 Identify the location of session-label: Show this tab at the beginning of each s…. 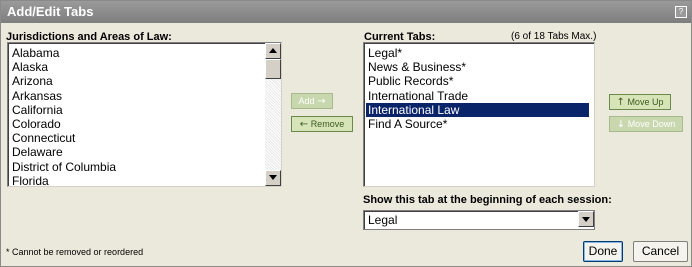
(487, 200).